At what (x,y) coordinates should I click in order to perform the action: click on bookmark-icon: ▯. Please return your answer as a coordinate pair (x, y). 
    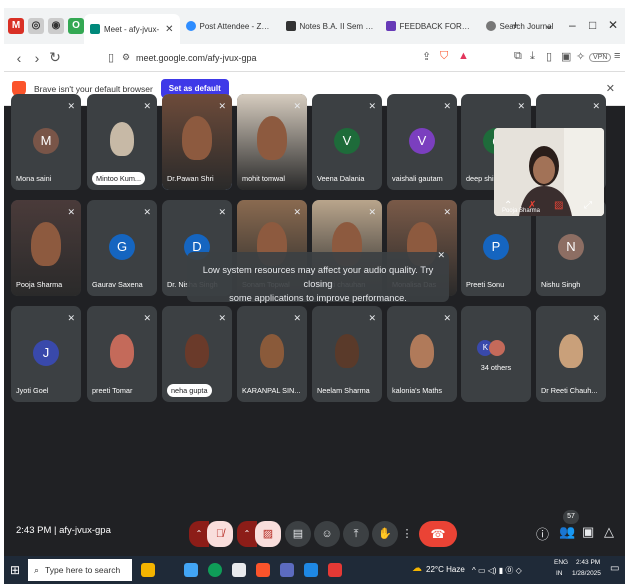
    Looking at the image, I should click on (111, 57).